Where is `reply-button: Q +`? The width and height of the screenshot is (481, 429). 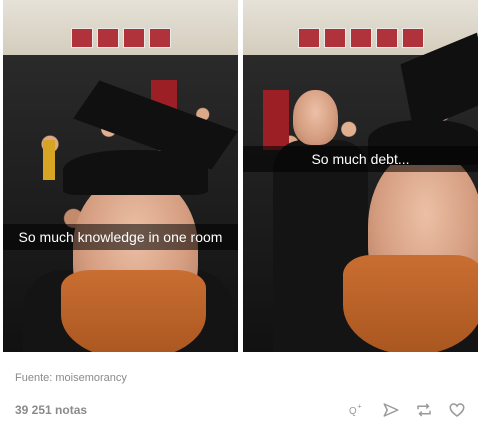 reply-button: Q + is located at coordinates (358, 410).